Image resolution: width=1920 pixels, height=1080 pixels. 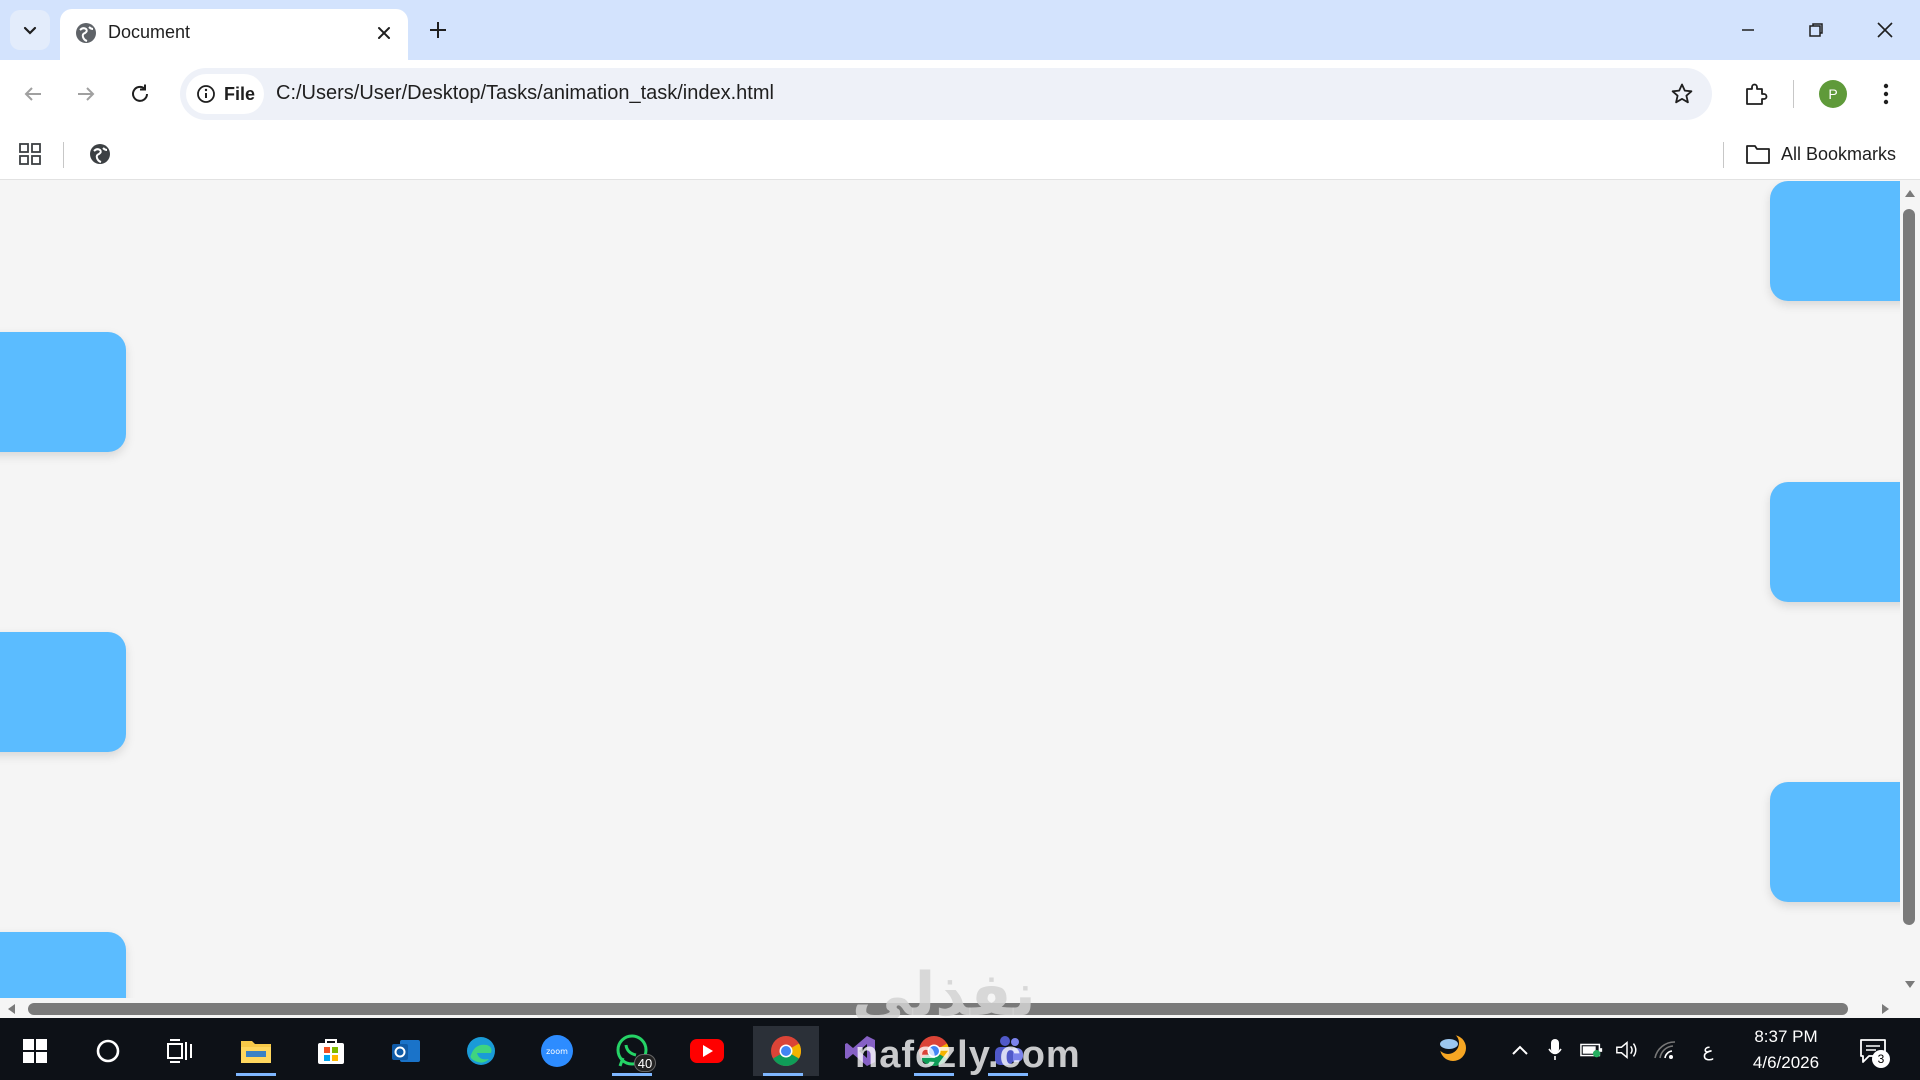 I want to click on minimize-button, so click(x=1748, y=30).